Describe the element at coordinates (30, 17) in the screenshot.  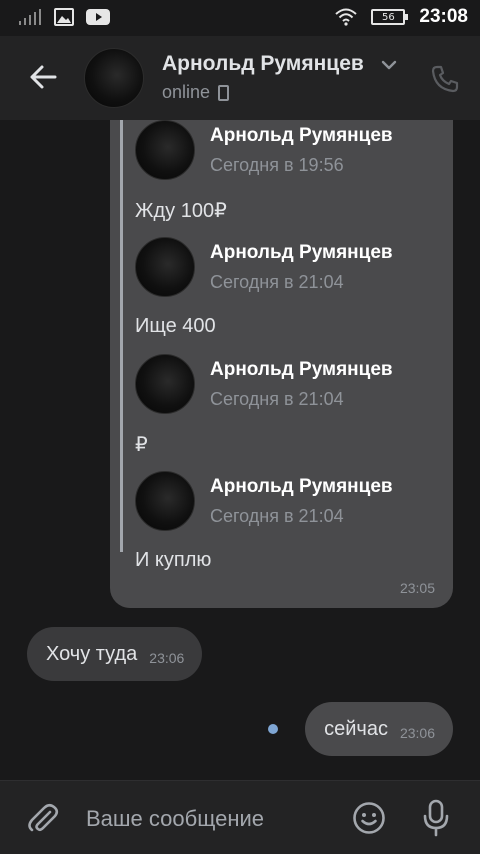
I see `signal-icon` at that location.